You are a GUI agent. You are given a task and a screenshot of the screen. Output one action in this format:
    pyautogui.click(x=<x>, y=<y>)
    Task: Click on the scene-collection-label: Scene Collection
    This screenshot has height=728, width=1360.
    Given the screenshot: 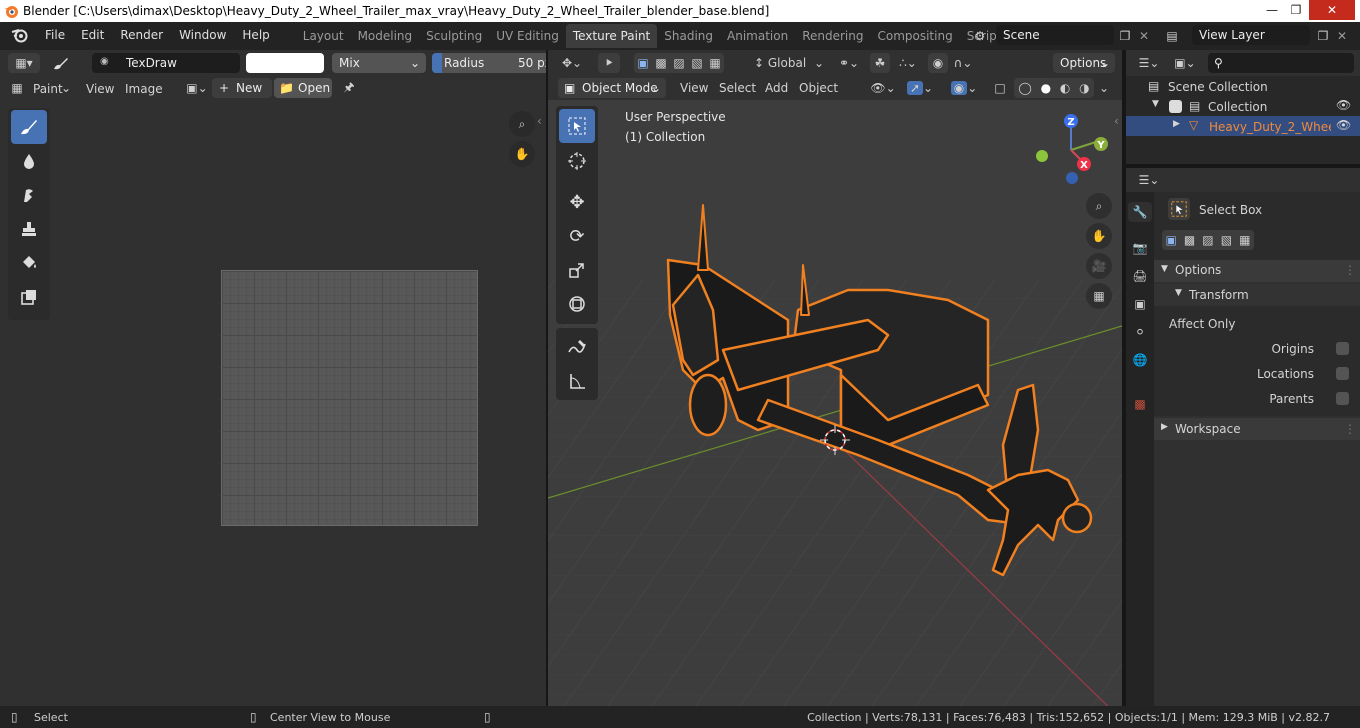 What is the action you would take?
    pyautogui.click(x=1218, y=87)
    